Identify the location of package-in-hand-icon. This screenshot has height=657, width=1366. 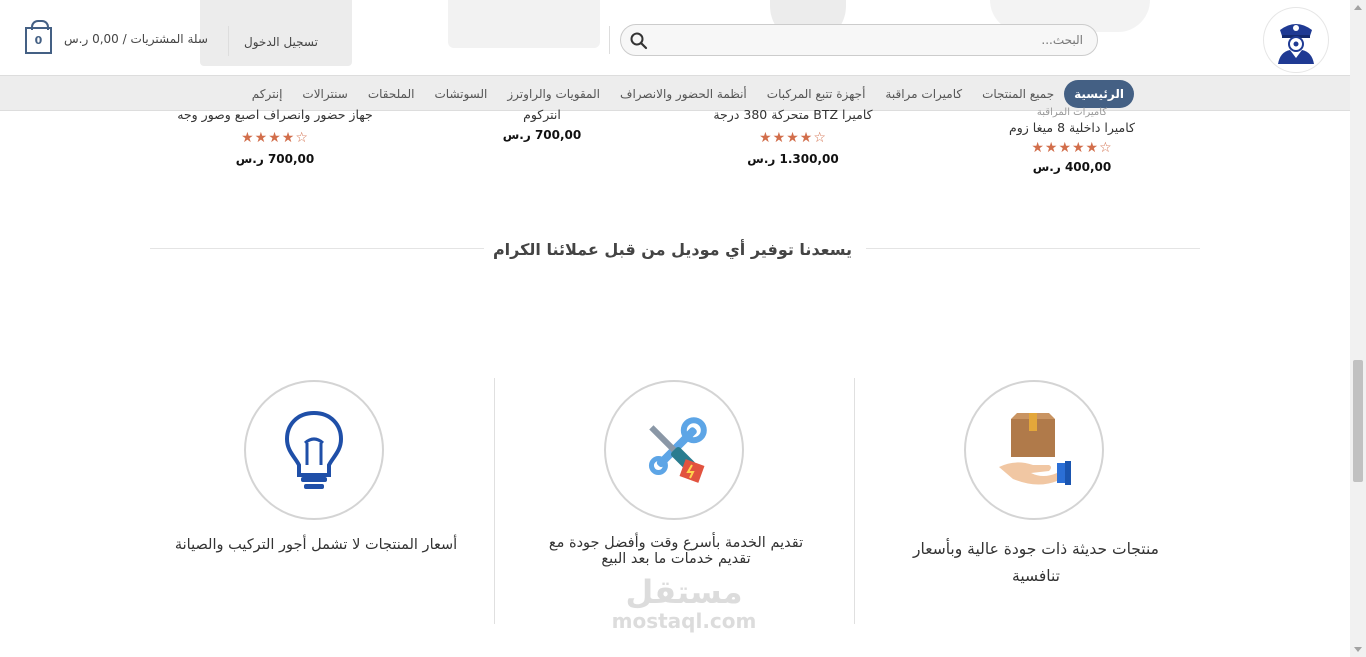
(1035, 449).